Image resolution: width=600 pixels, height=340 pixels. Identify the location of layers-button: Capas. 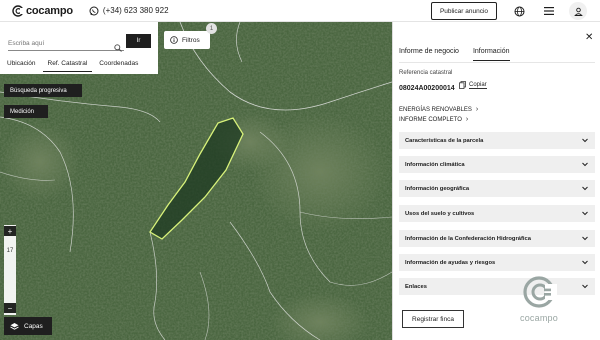
(28, 326).